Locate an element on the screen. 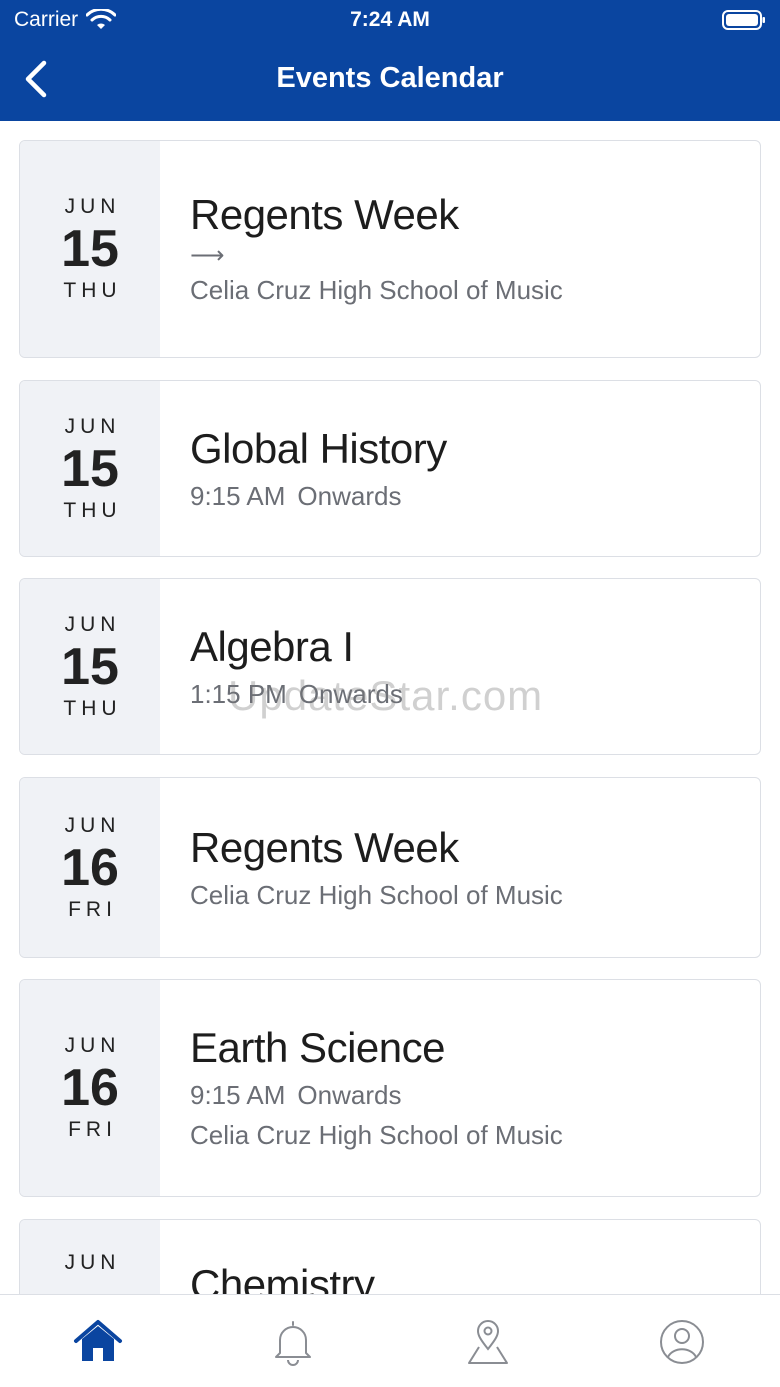  event-info: Global History 9:15 AM Onwards is located at coordinates (467, 468).